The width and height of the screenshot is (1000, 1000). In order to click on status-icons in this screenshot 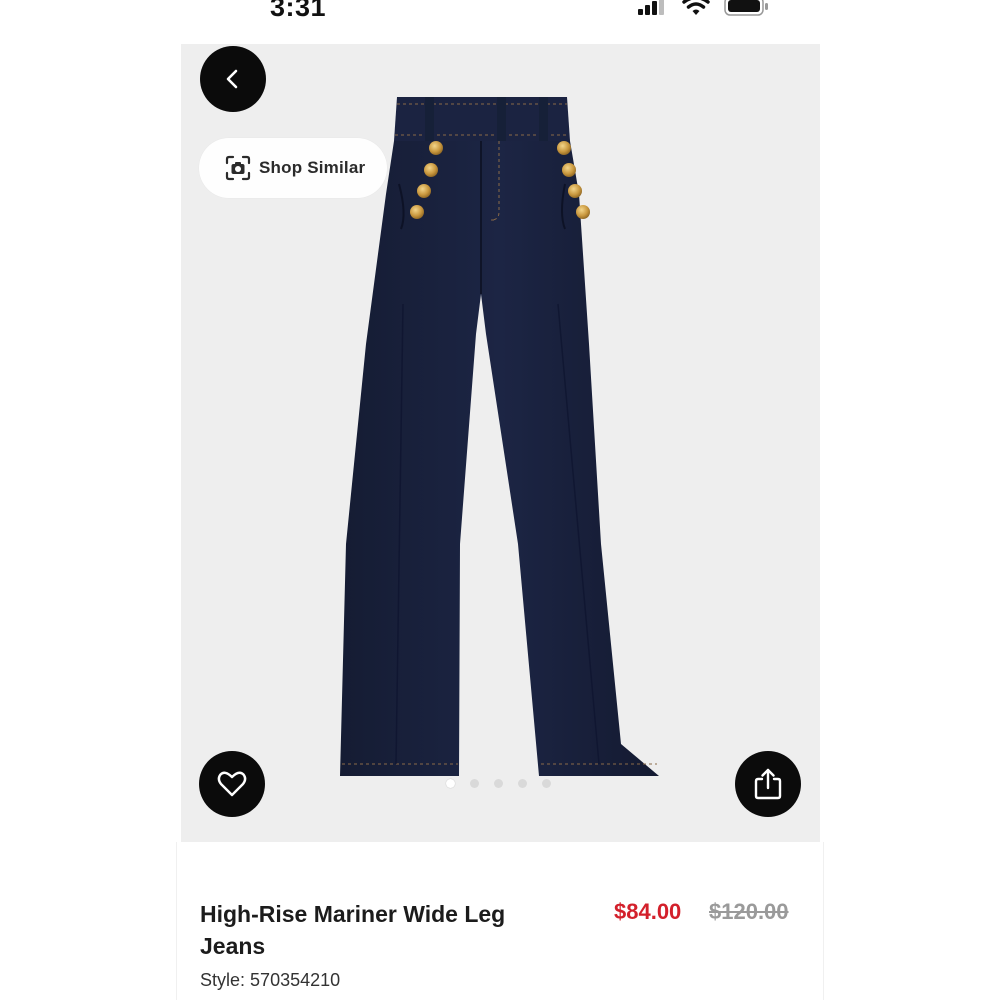, I will do `click(703, 8)`.